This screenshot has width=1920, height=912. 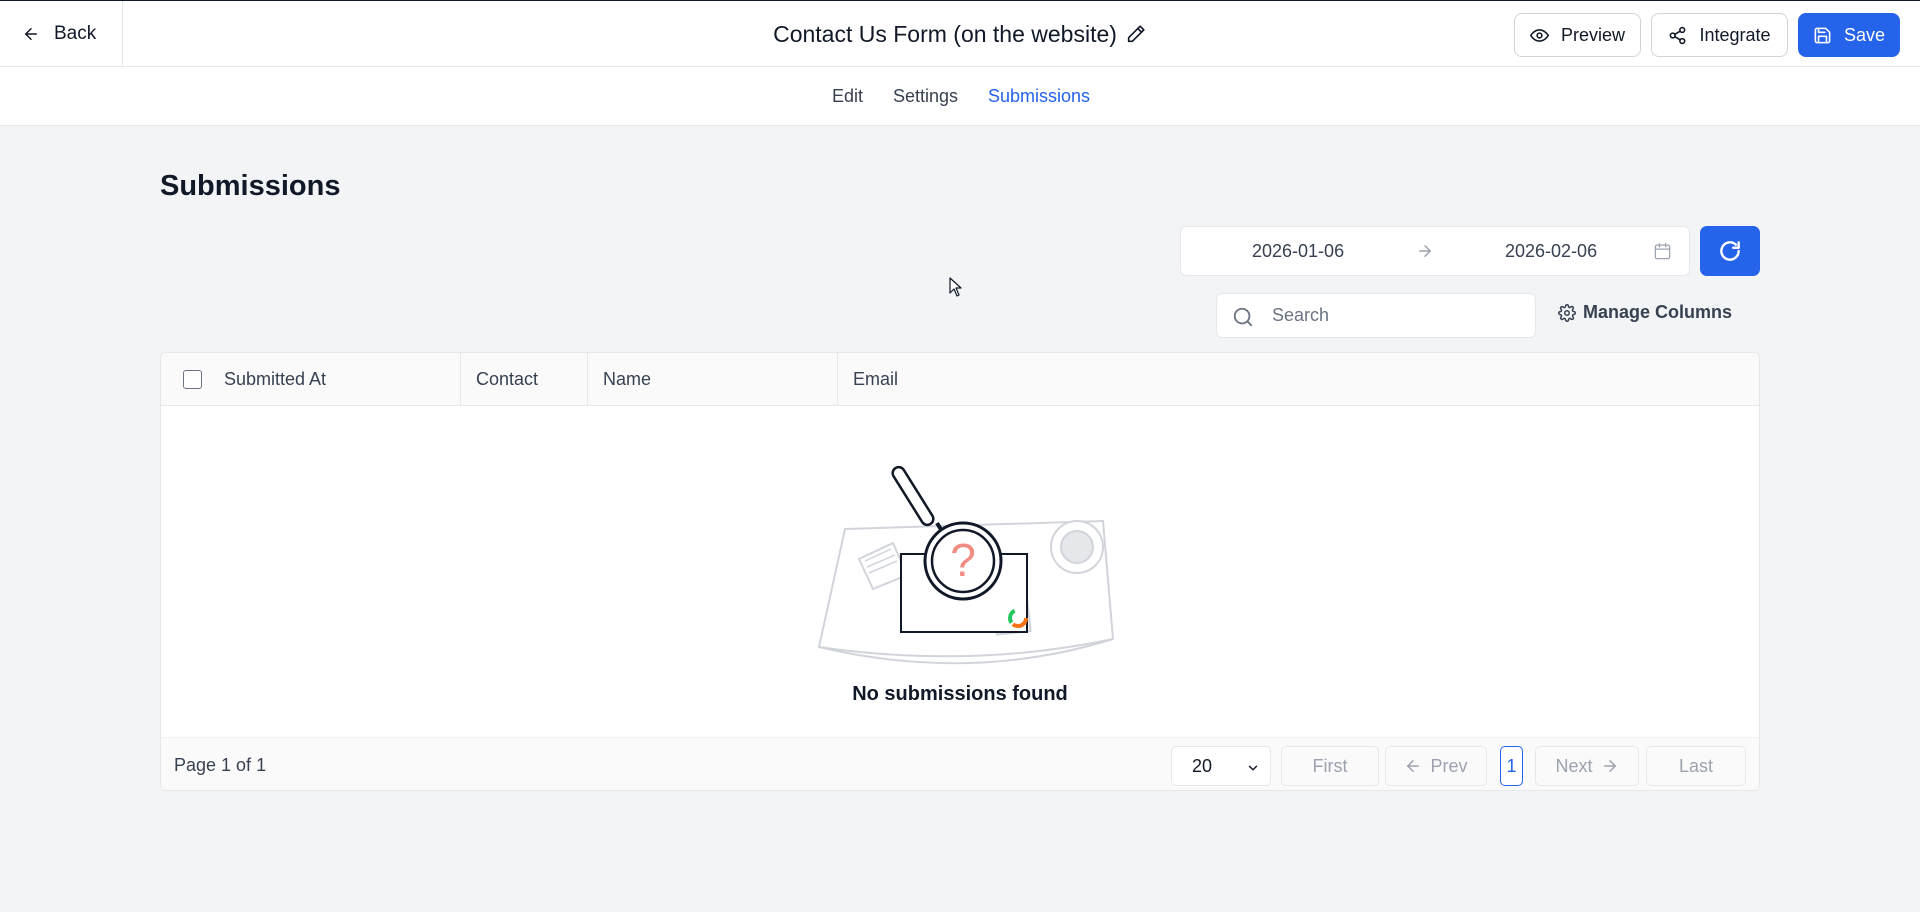 I want to click on save-button: Save, so click(x=1849, y=35).